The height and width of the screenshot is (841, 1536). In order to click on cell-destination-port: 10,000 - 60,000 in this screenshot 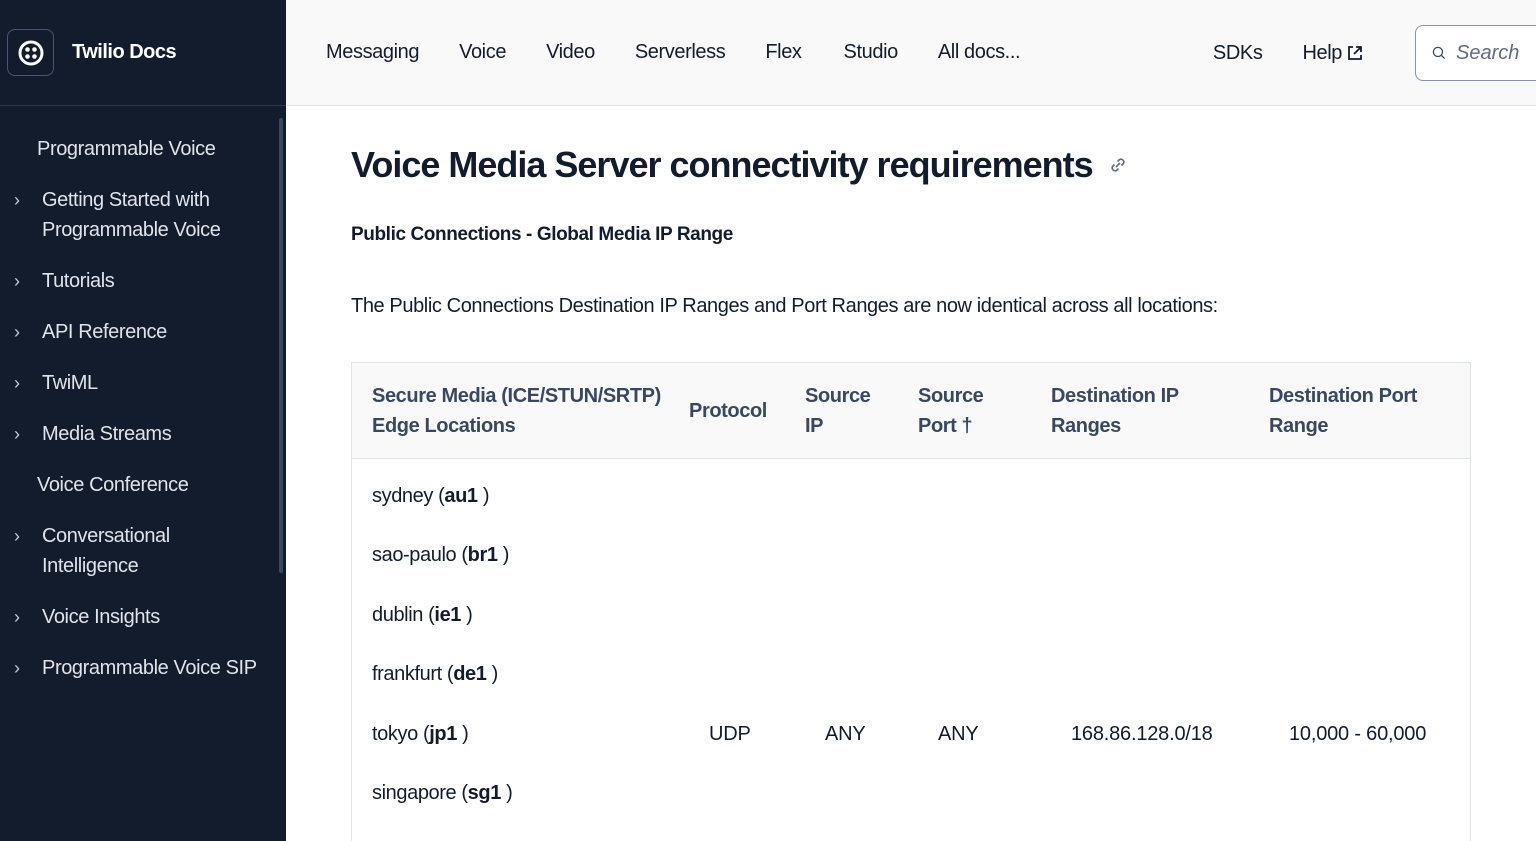, I will do `click(1358, 734)`.